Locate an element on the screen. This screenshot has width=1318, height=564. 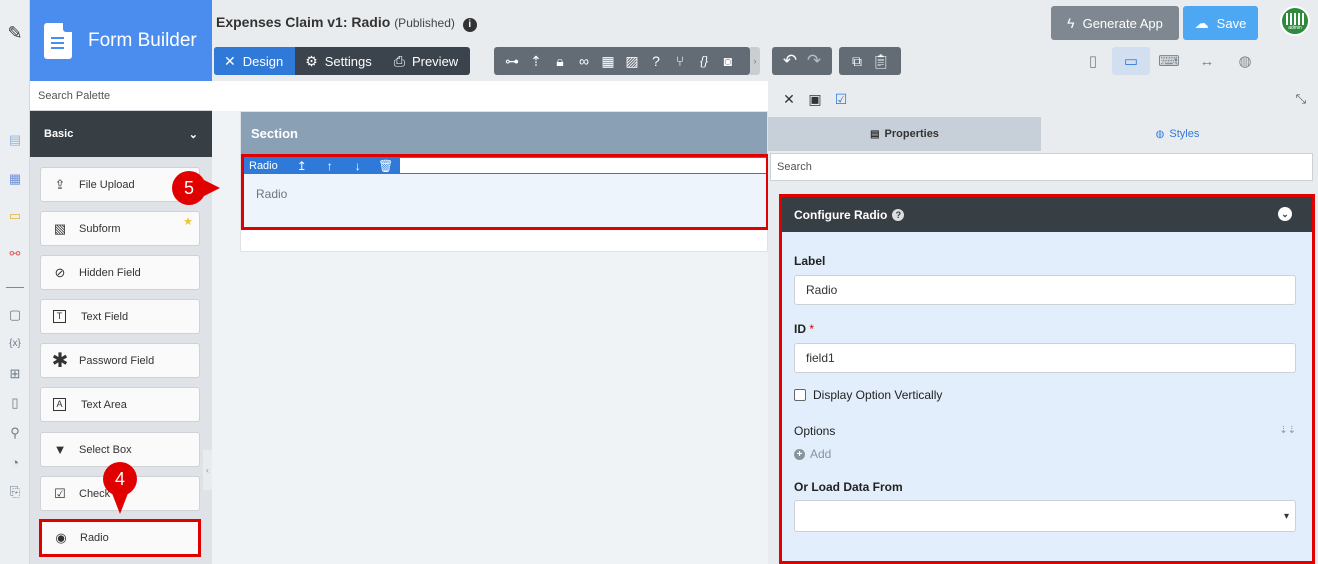
move-up-parent-icon: ↥ is located at coordinates (302, 166).